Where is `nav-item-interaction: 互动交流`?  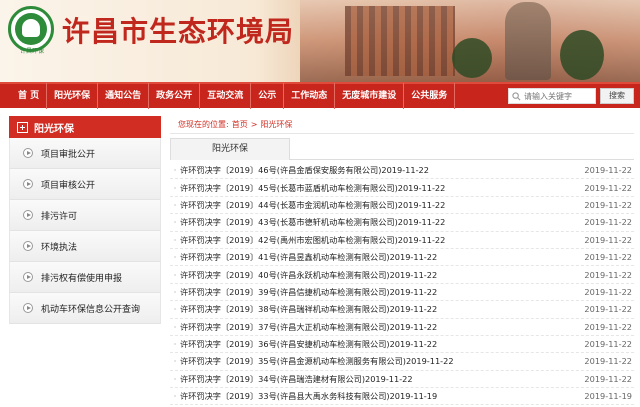
nav-item-interaction: 互动交流 is located at coordinates (226, 96).